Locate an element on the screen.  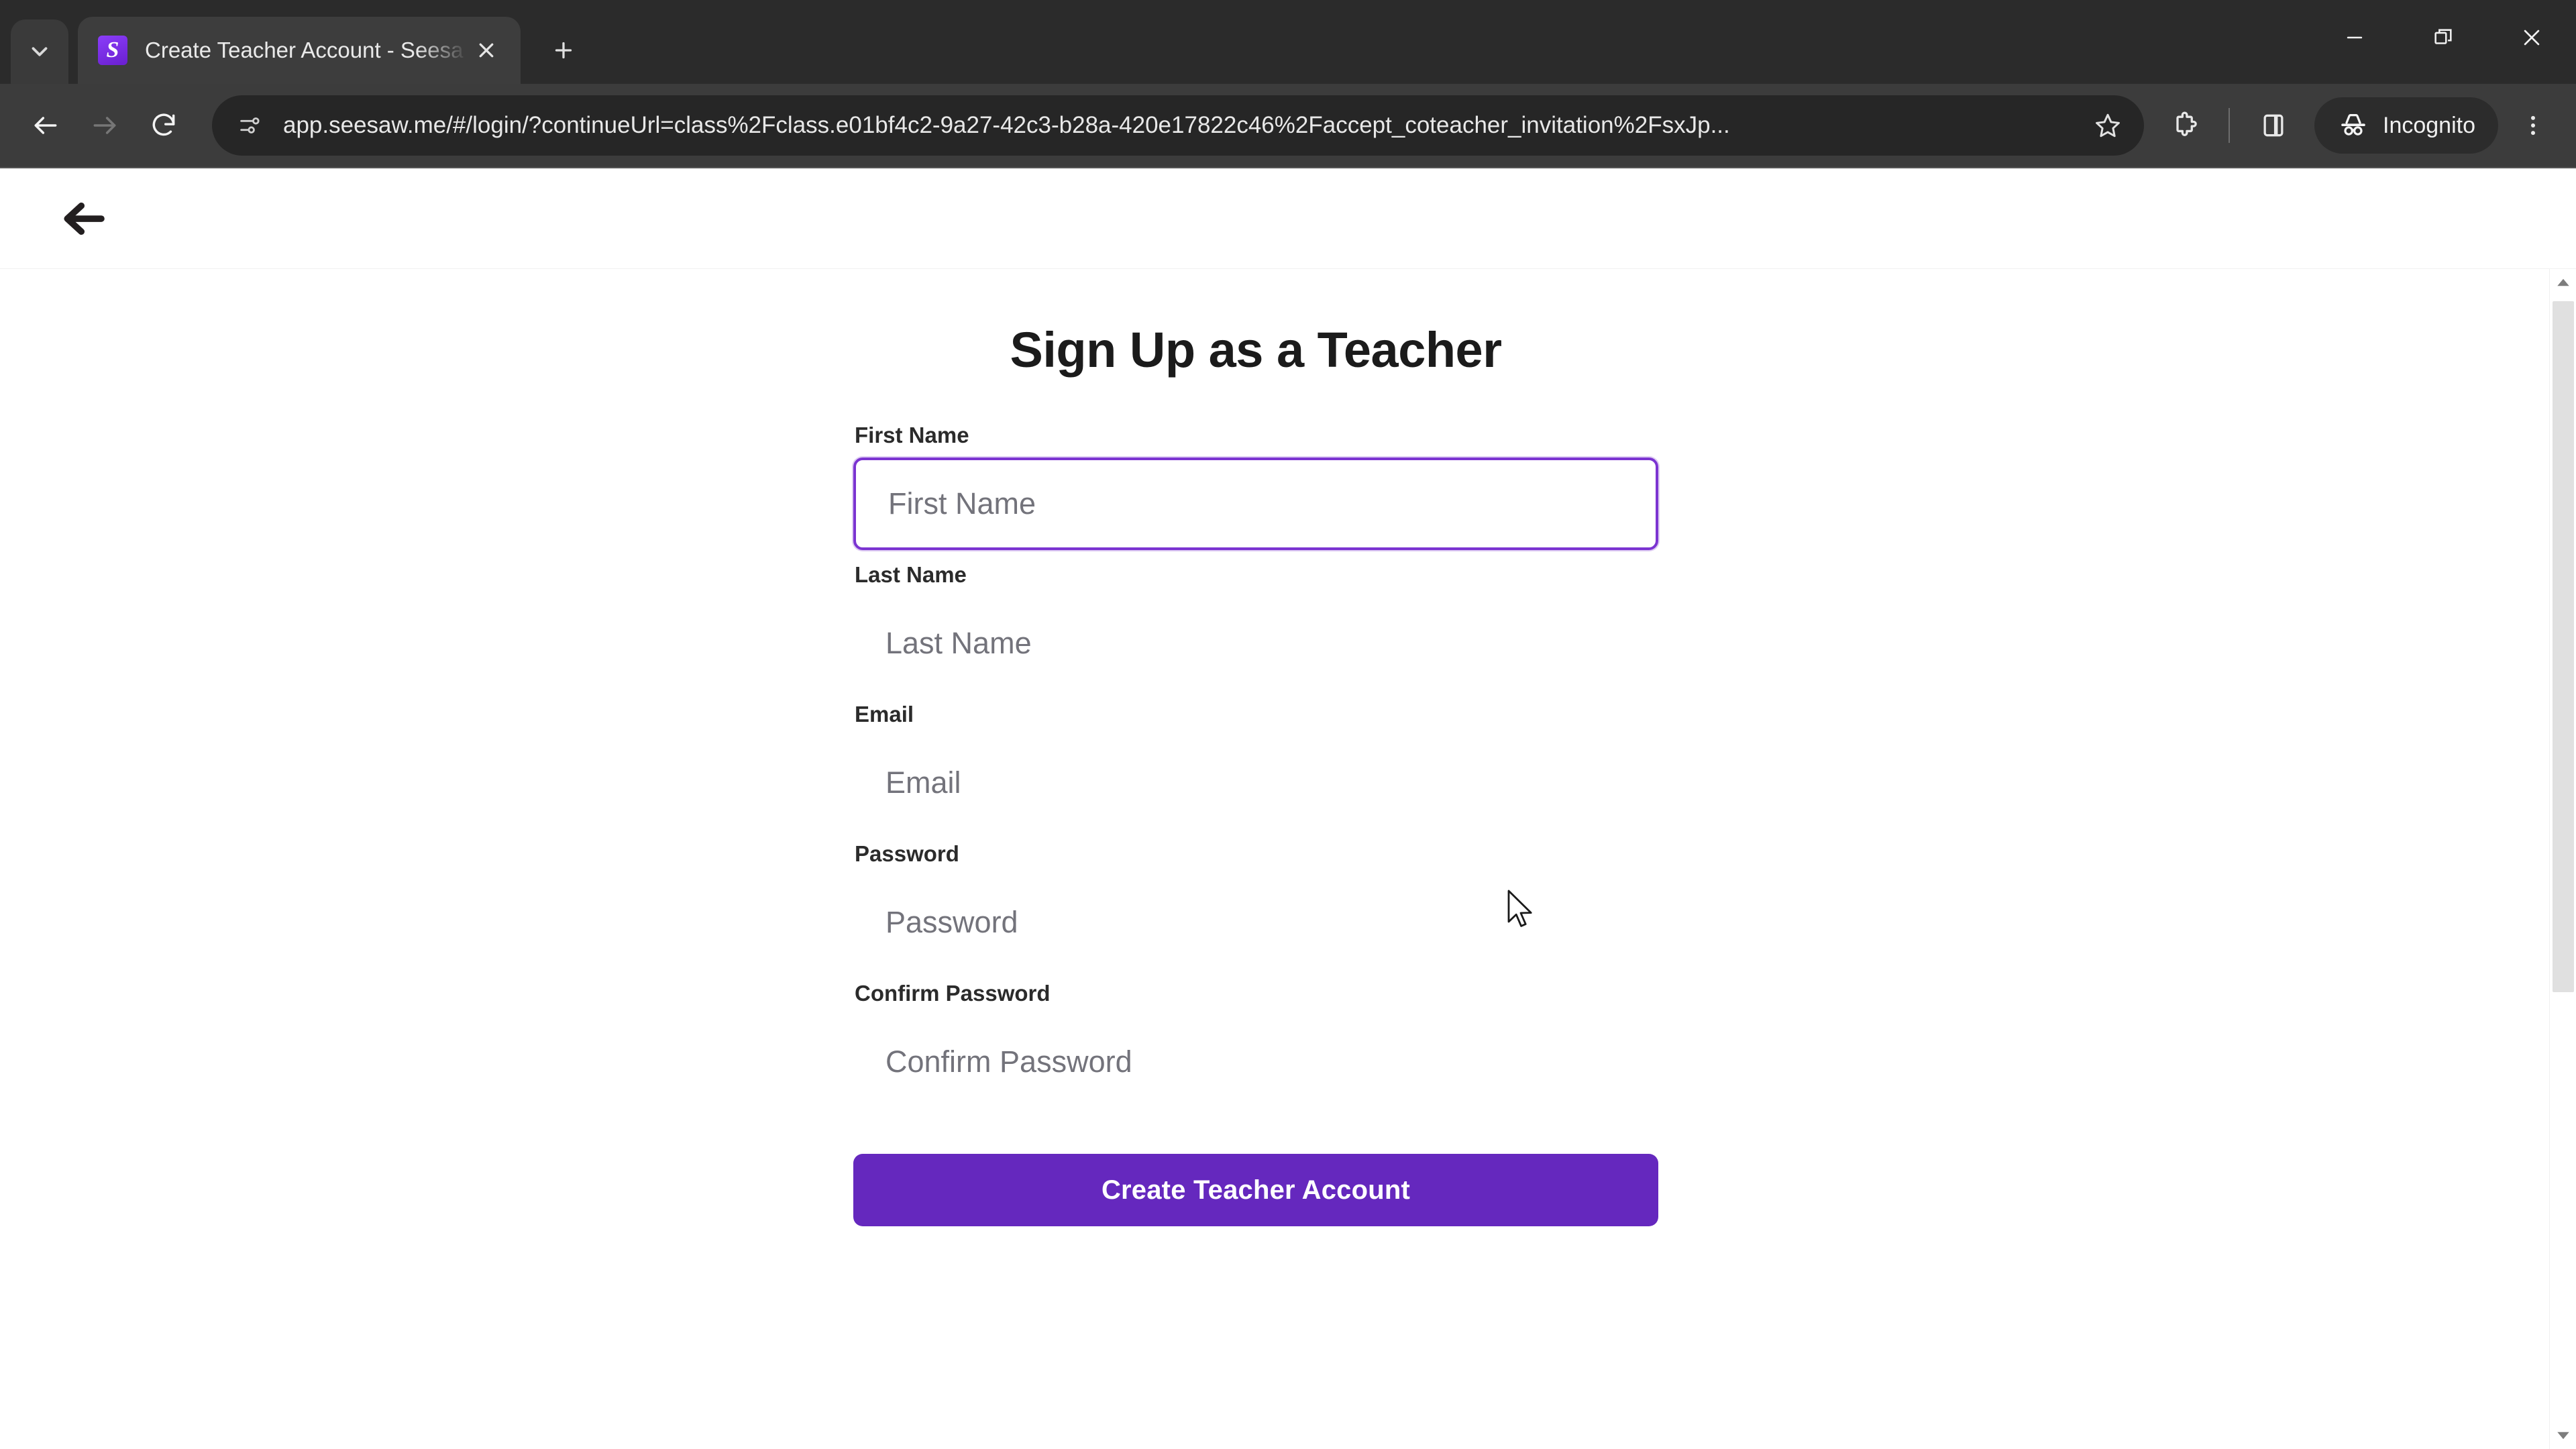
caret-down-icon is located at coordinates (2563, 1436).